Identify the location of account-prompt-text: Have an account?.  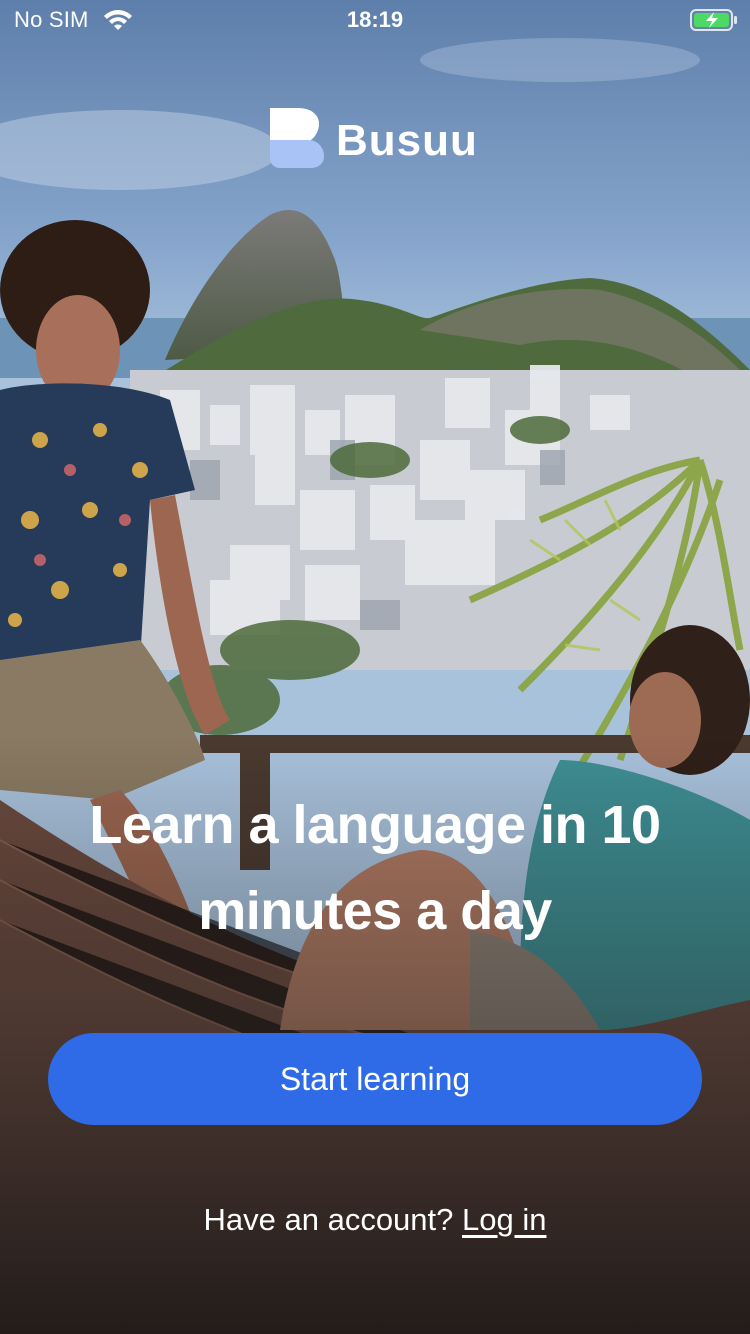
(333, 1219).